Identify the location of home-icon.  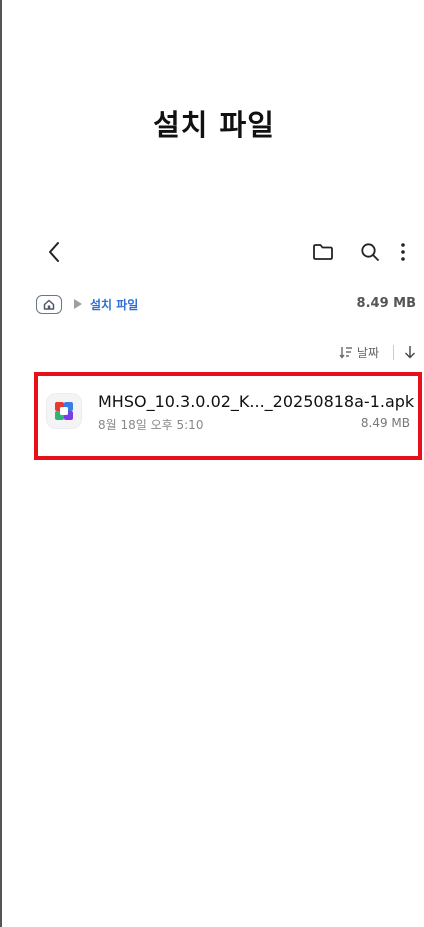
(49, 304).